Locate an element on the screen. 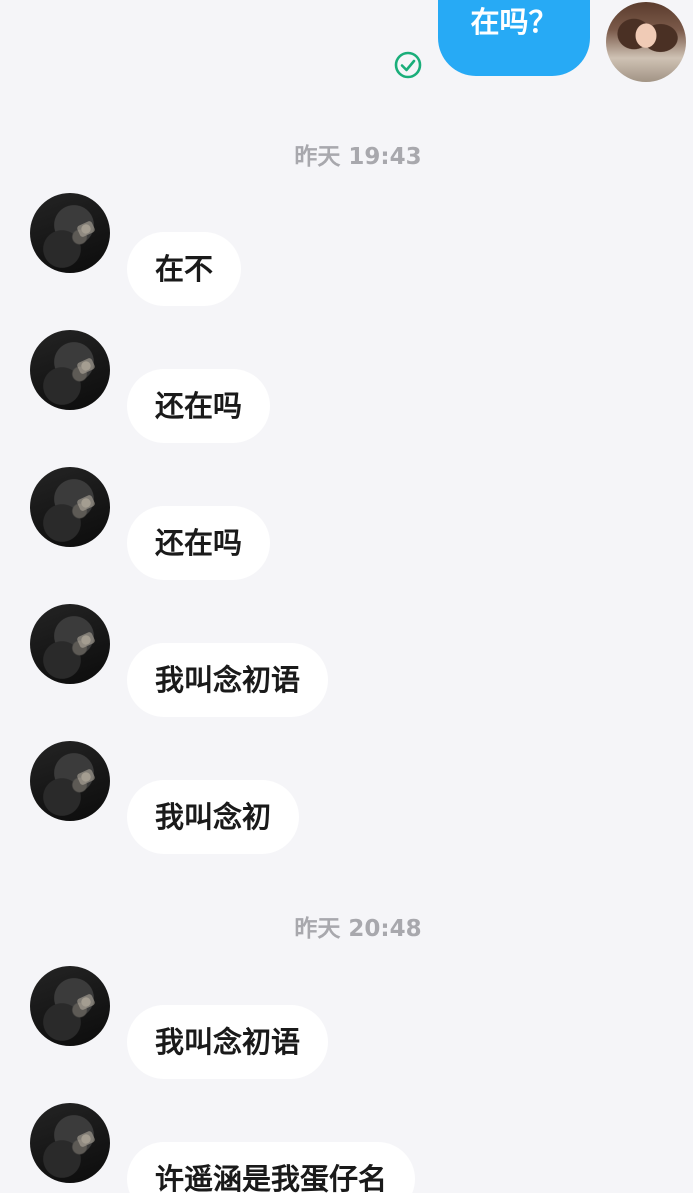 The width and height of the screenshot is (693, 1193). message-bubble: 我叫念初 is located at coordinates (213, 817).